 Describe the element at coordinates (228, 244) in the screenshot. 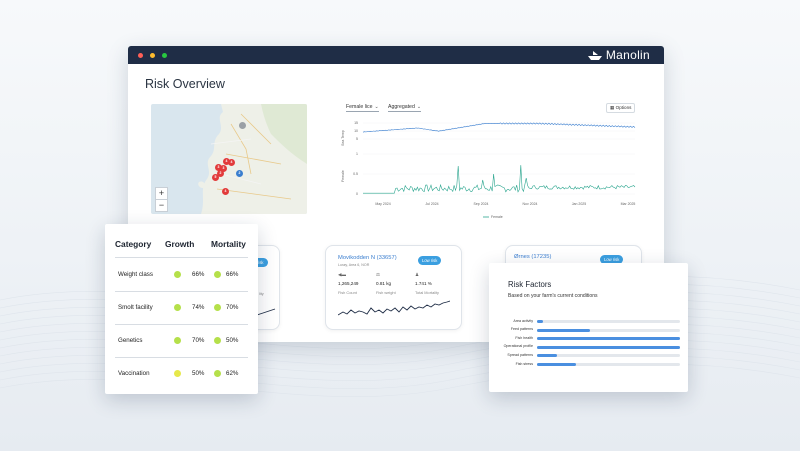

I see `mortality-header: Mortality` at that location.